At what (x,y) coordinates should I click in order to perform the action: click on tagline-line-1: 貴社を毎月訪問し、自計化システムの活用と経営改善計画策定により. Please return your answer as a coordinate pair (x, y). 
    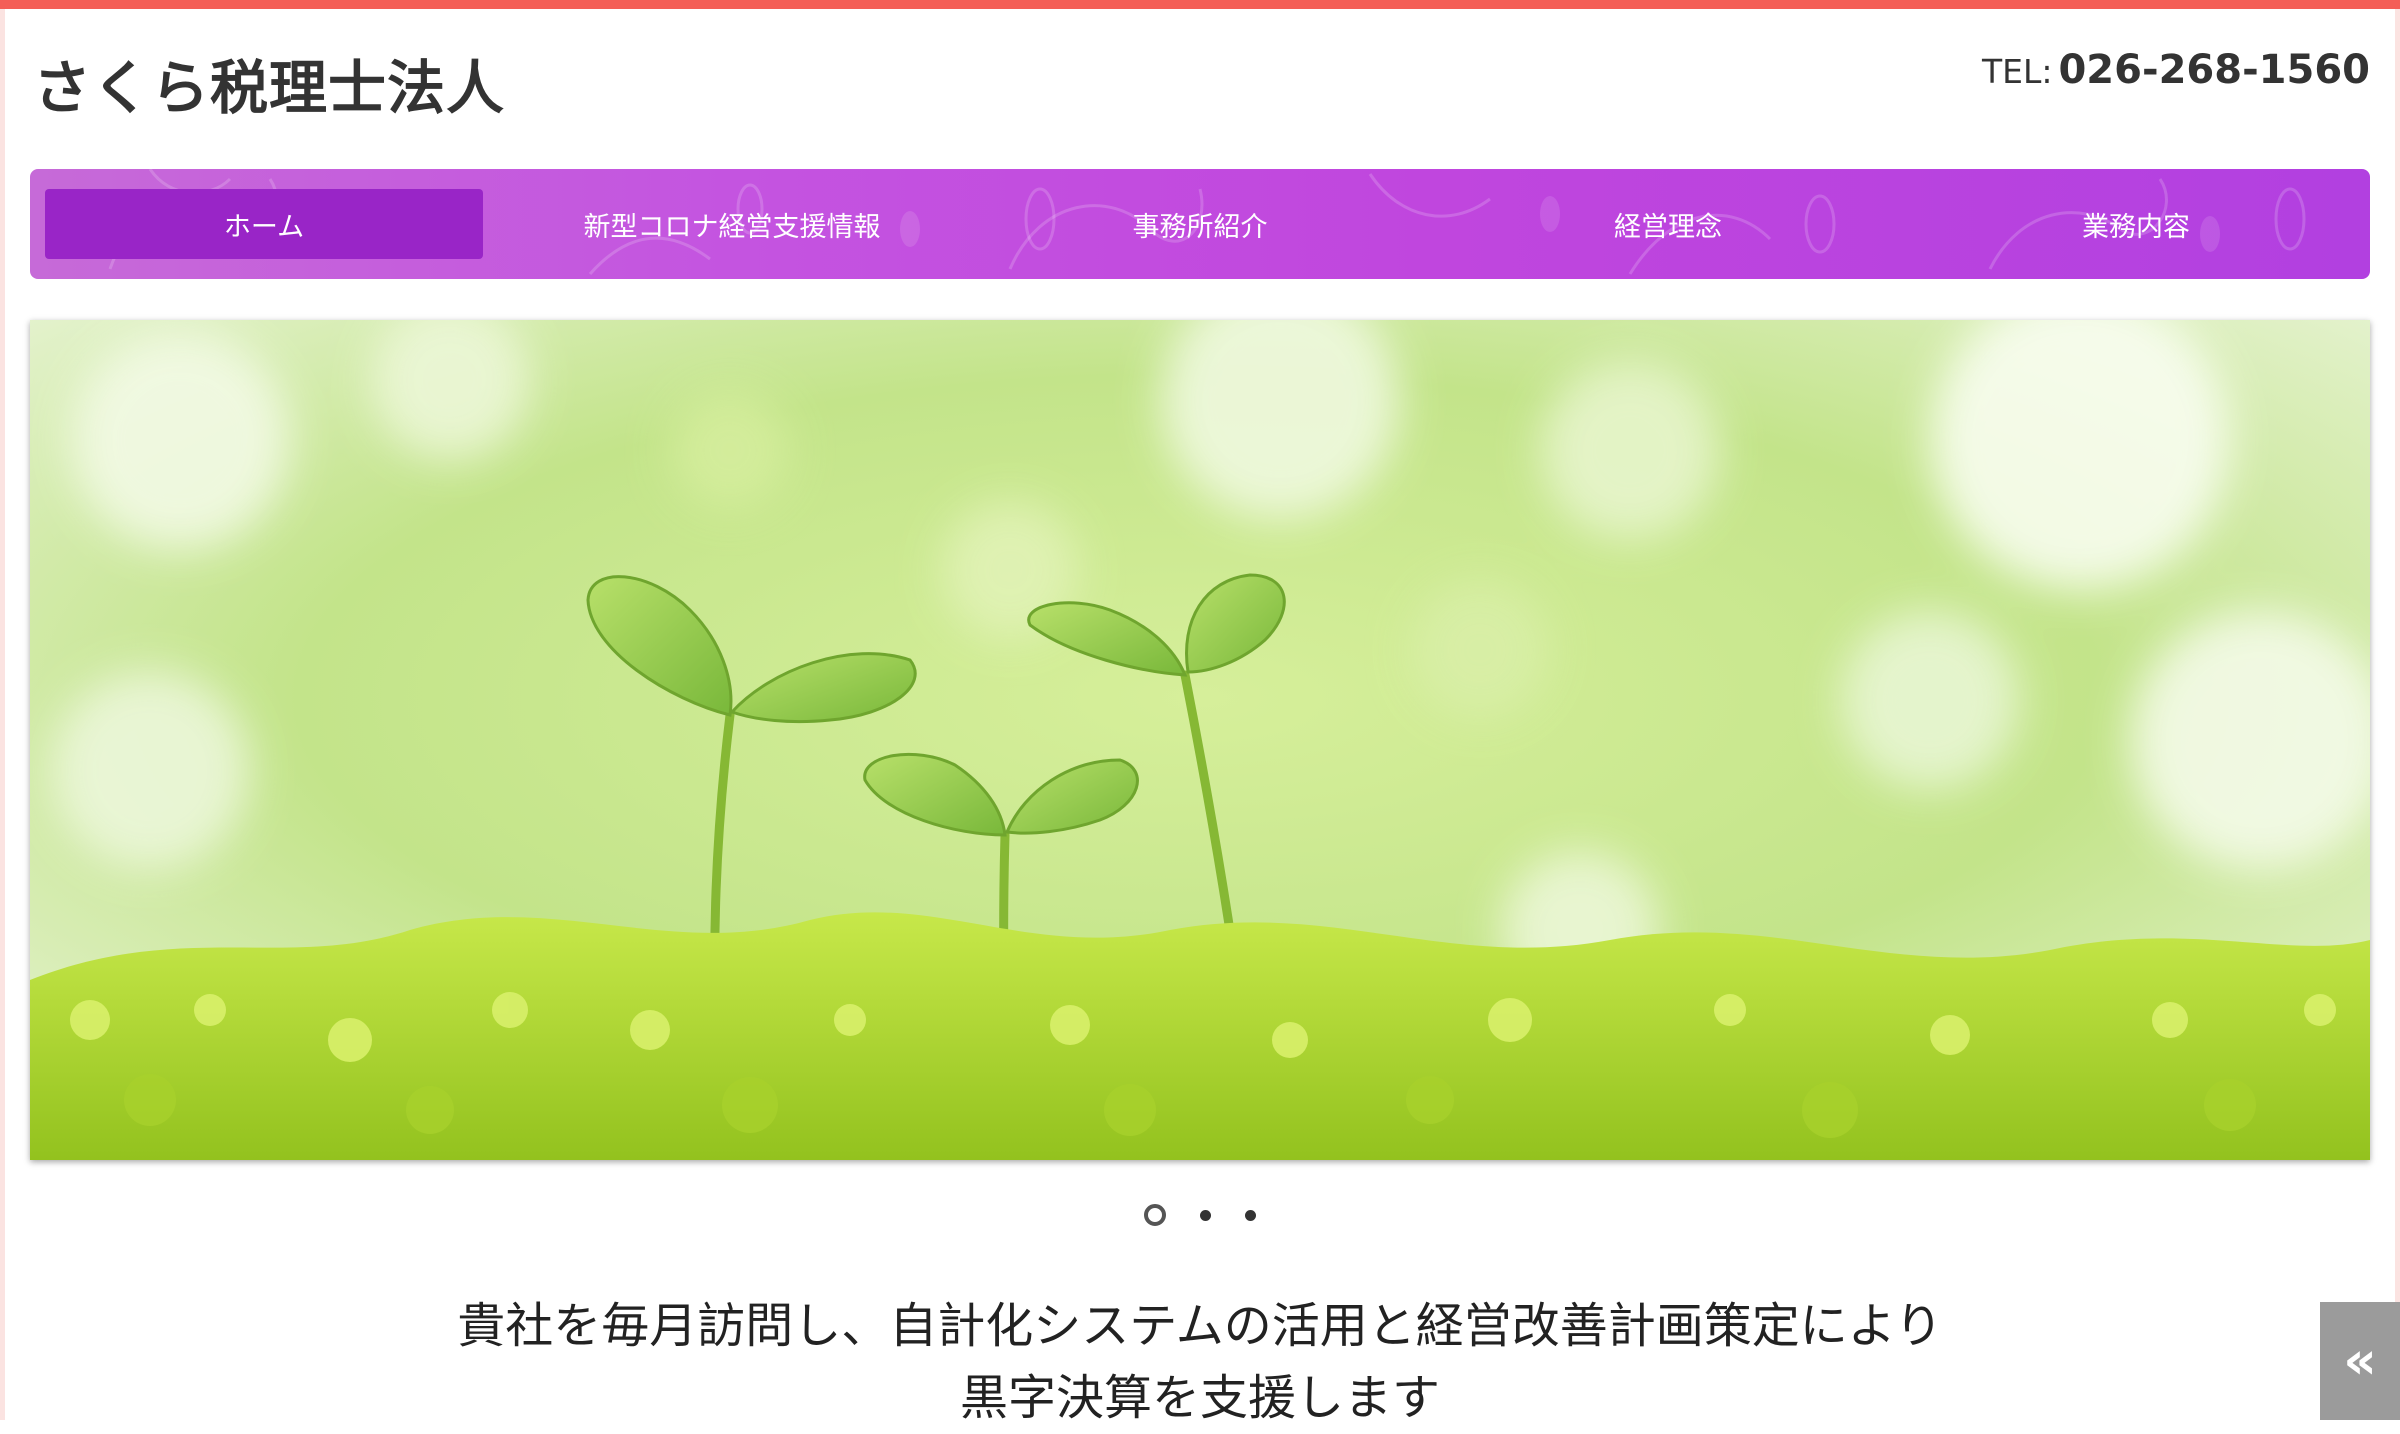
    Looking at the image, I should click on (1200, 1326).